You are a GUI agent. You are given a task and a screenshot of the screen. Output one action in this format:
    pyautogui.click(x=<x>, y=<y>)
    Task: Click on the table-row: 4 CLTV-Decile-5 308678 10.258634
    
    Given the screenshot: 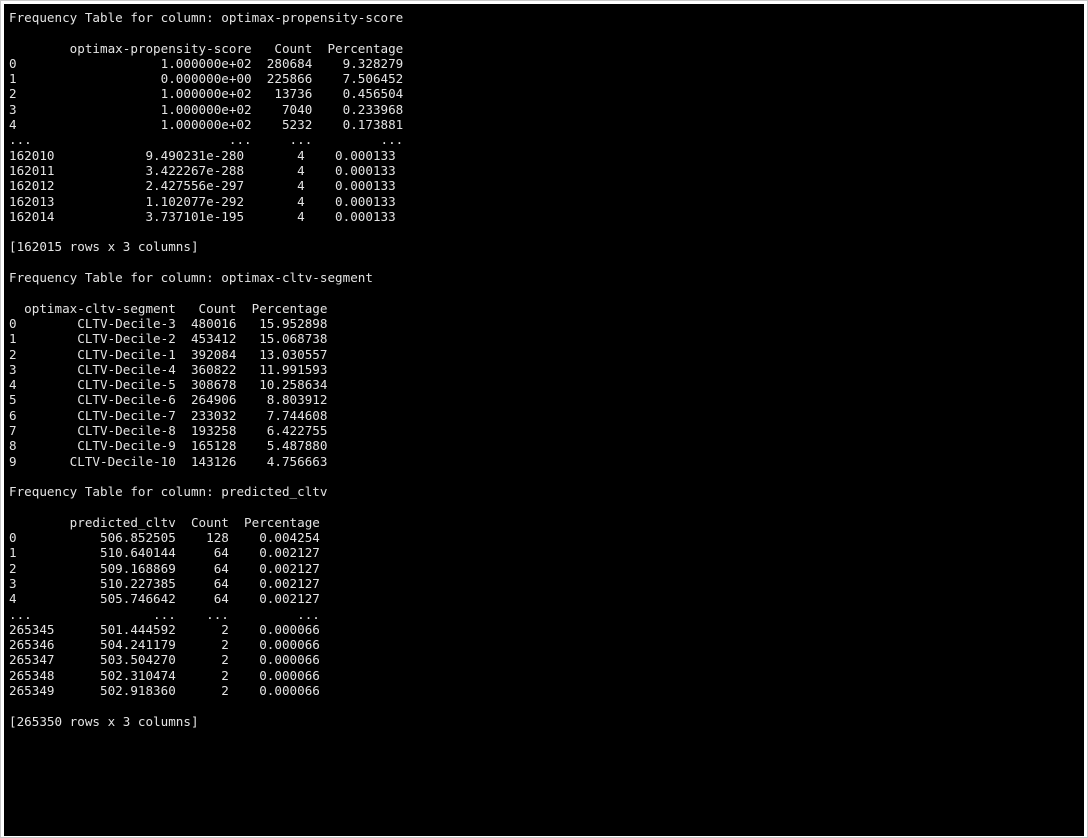 What is the action you would take?
    pyautogui.click(x=168, y=385)
    